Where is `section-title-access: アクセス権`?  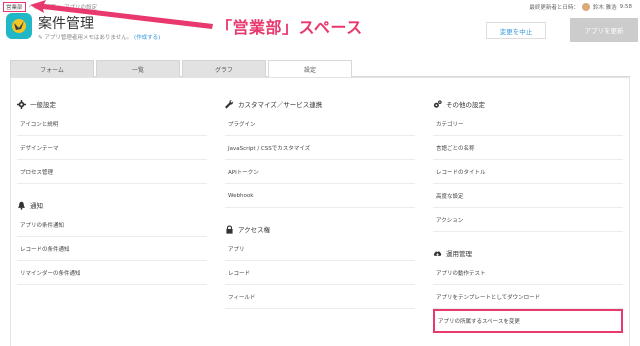 section-title-access: アクセス権 is located at coordinates (320, 229).